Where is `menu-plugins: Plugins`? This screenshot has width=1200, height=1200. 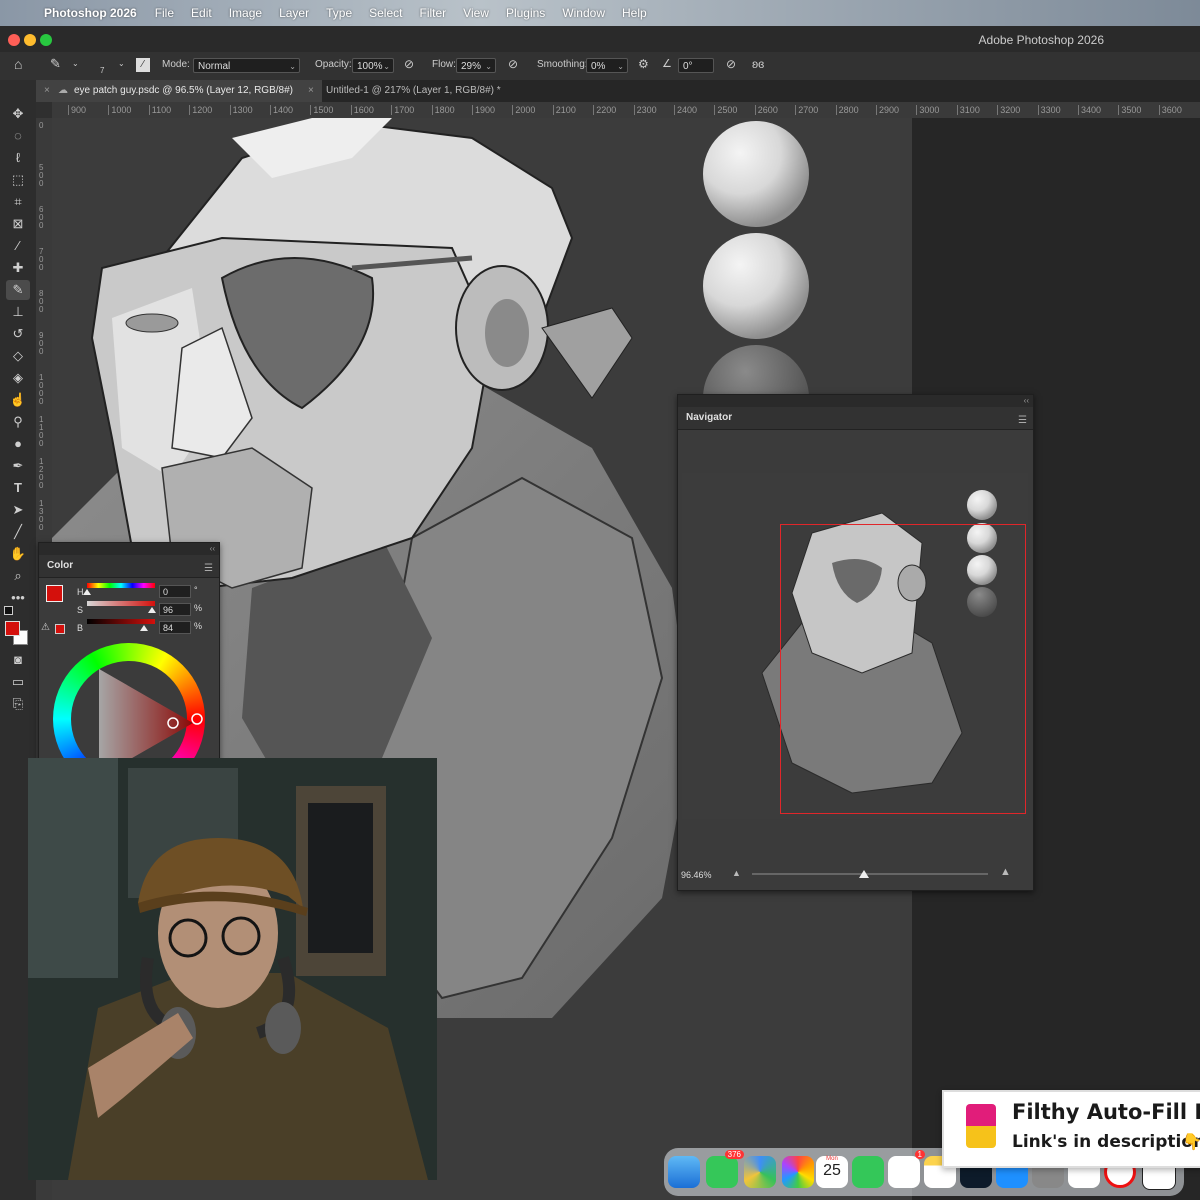 menu-plugins: Plugins is located at coordinates (525, 13).